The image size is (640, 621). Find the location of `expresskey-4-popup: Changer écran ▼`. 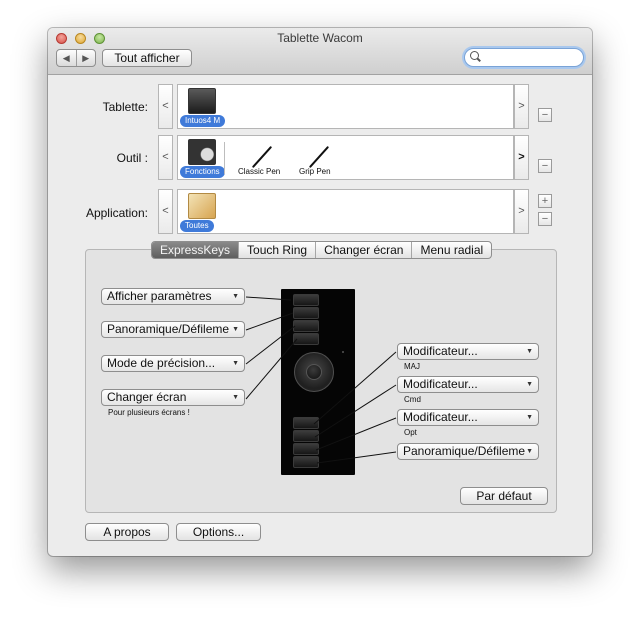

expresskey-4-popup: Changer écran ▼ is located at coordinates (173, 397).